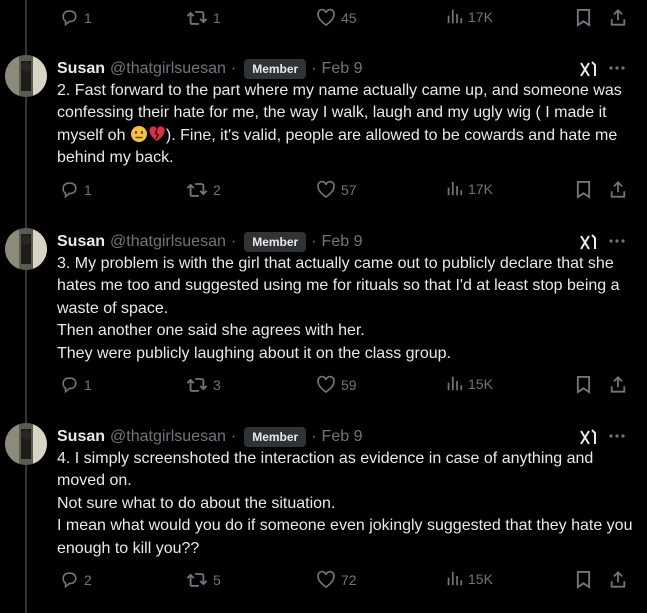 The width and height of the screenshot is (647, 613). I want to click on like-button: 59, so click(336, 384).